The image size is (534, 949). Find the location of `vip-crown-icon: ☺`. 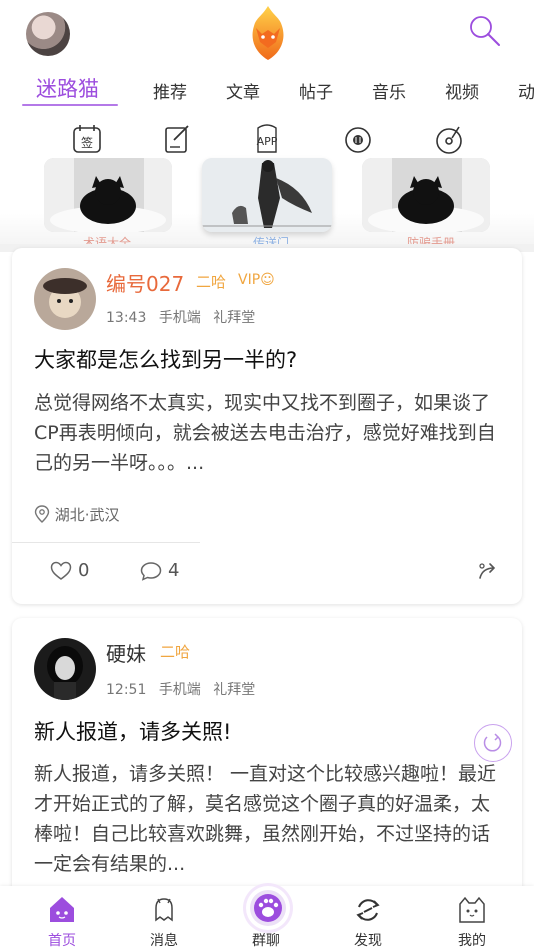

vip-crown-icon: ☺ is located at coordinates (267, 280).